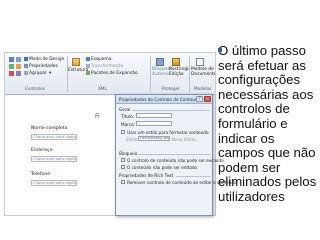 This screenshot has height=240, width=320. What do you see at coordinates (26, 59) in the screenshot?
I see `design-mode-icon` at bounding box center [26, 59].